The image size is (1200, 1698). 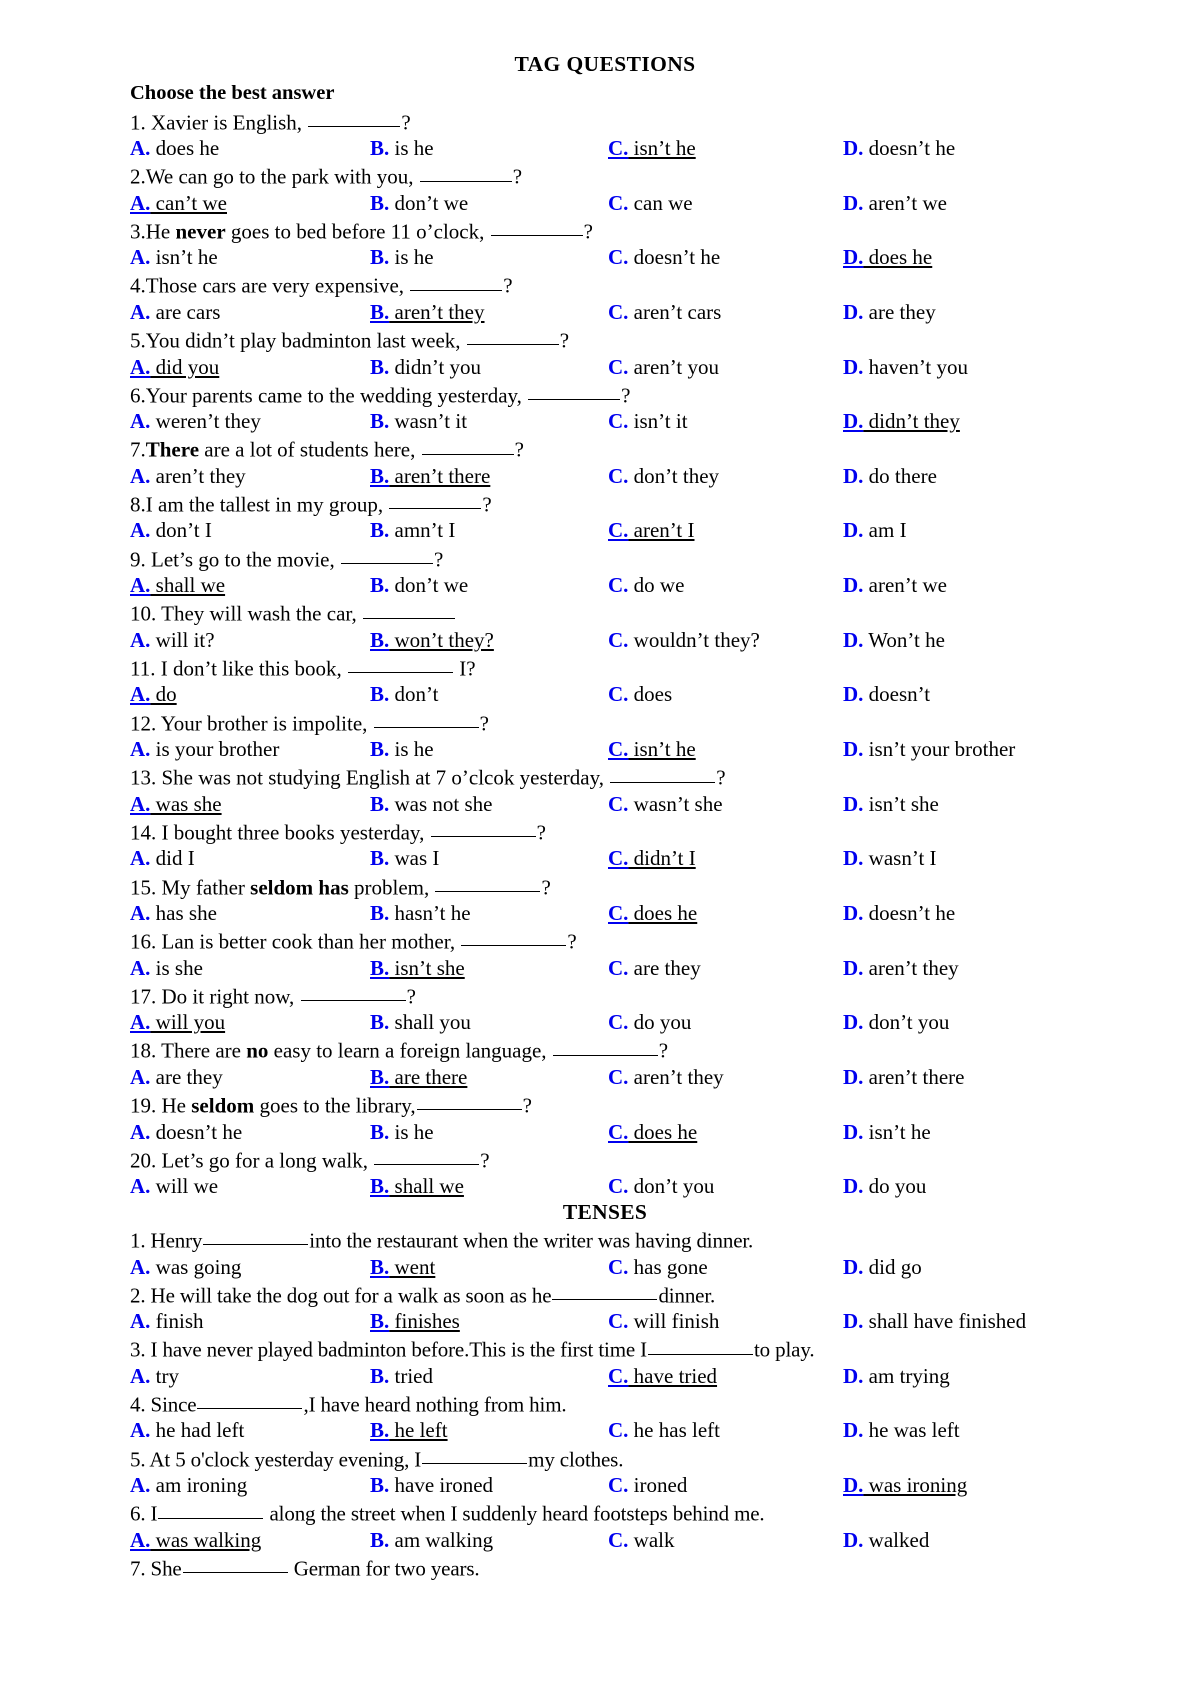 I want to click on option-a: A. weren’t they, so click(x=195, y=421).